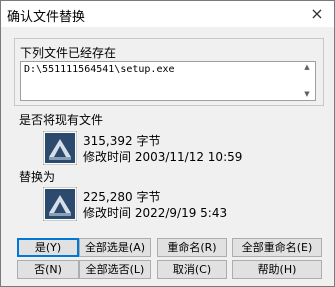 The height and width of the screenshot is (287, 335). What do you see at coordinates (48, 269) in the screenshot?
I see `no-button: 否(N)` at bounding box center [48, 269].